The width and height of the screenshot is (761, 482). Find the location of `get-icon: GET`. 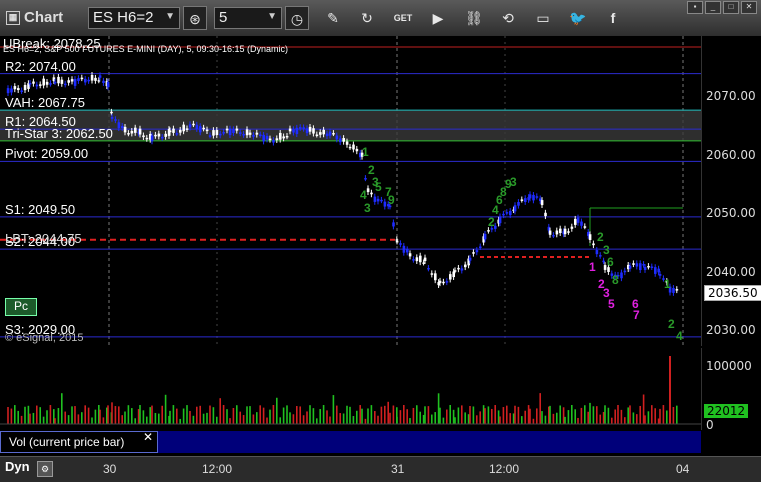

get-icon: GET is located at coordinates (403, 18).